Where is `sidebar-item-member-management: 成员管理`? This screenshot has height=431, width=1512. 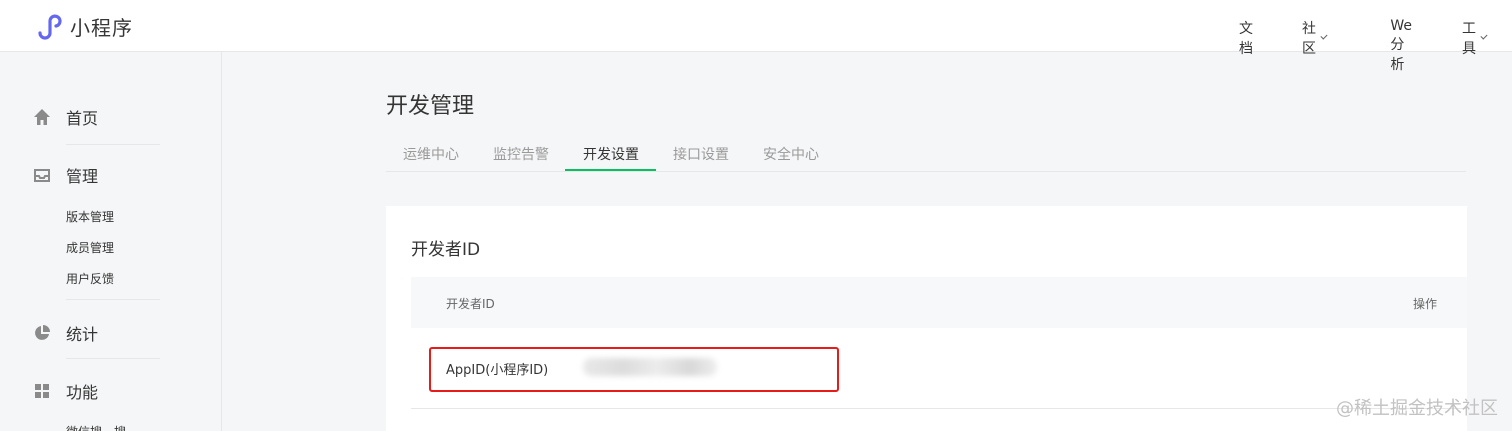 sidebar-item-member-management: 成员管理 is located at coordinates (90, 247).